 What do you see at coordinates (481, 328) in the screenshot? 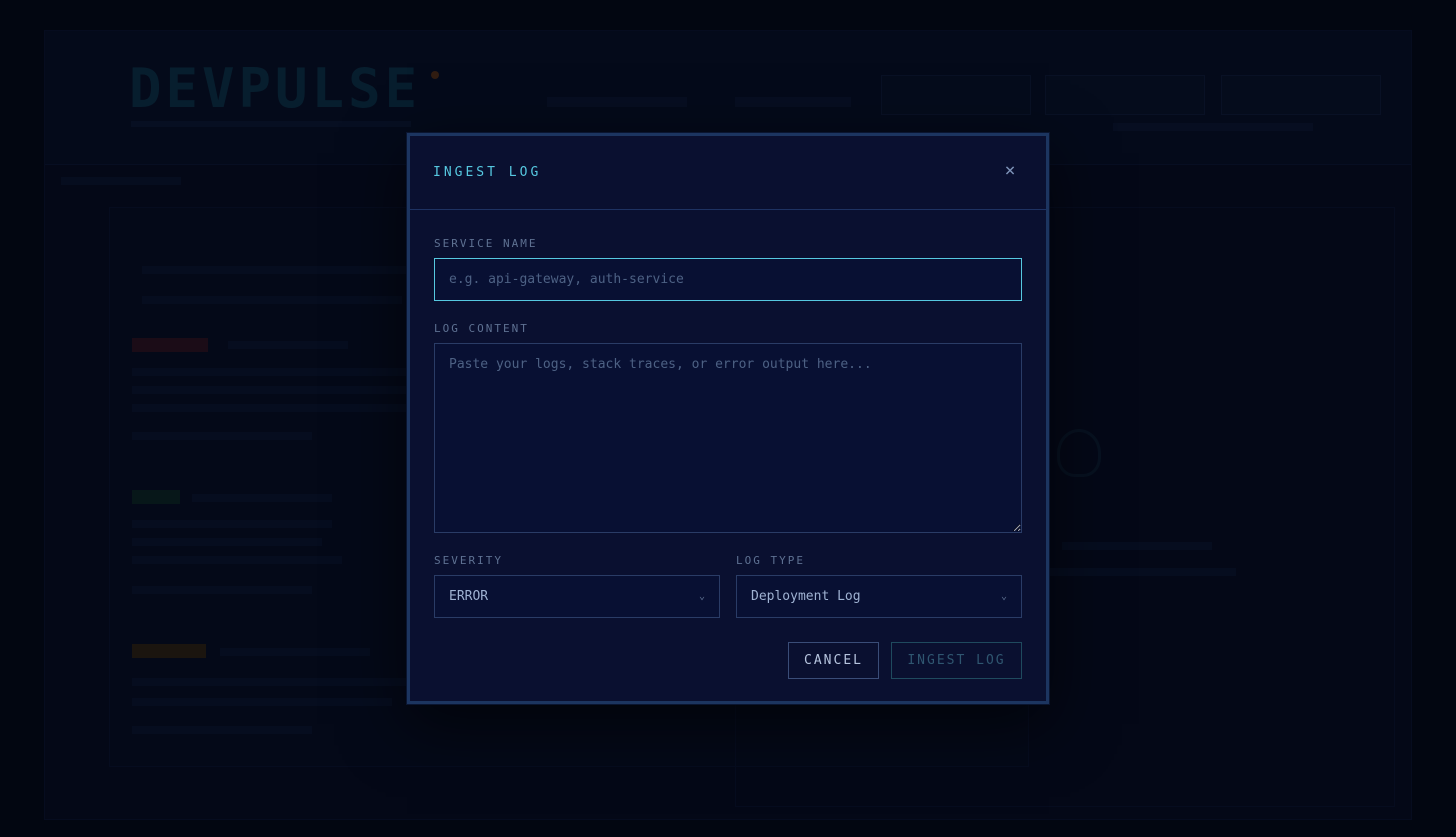
I see `log-content-label: LOG CONTENT` at bounding box center [481, 328].